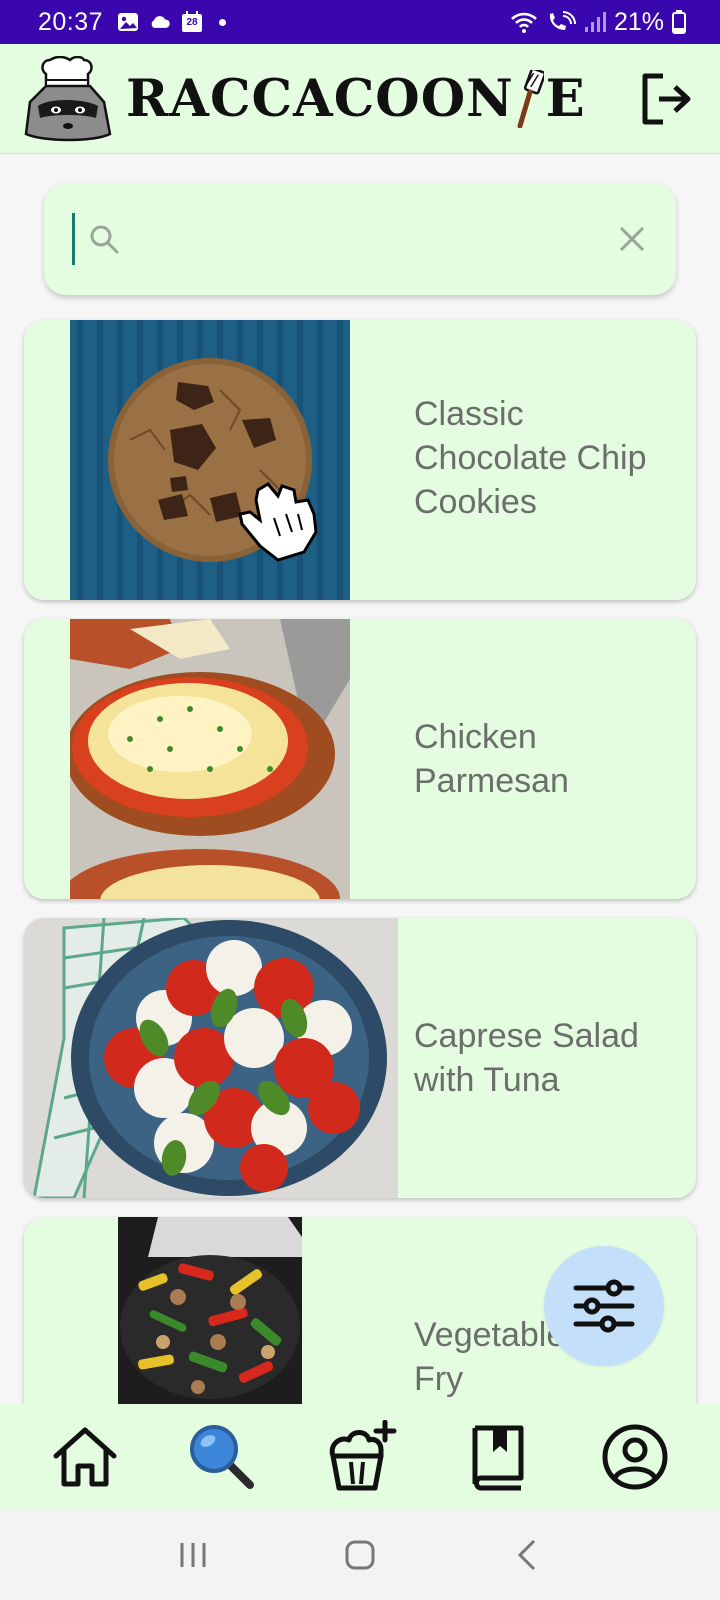  I want to click on nav-profile, so click(635, 1457).